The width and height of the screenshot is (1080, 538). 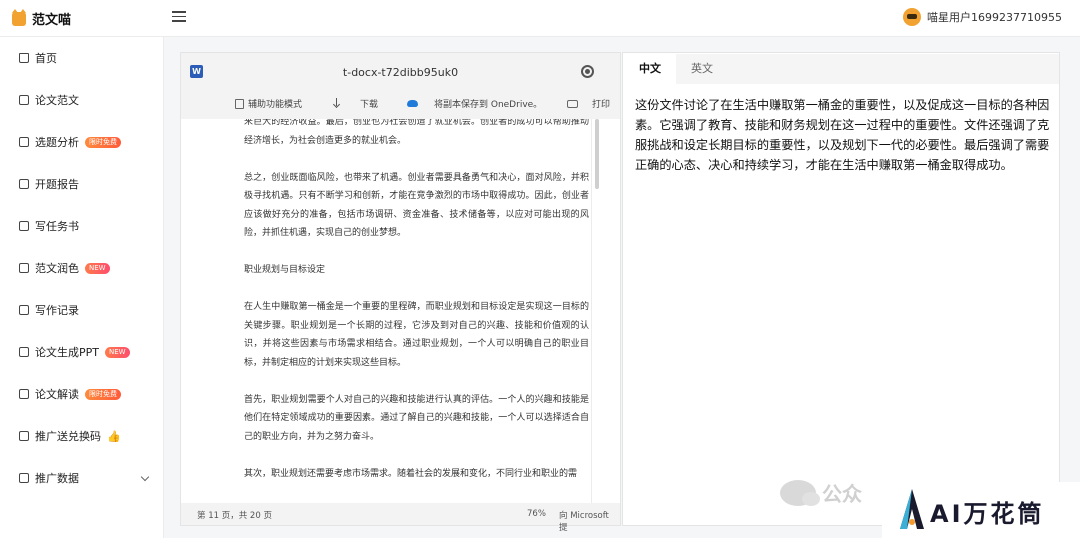 I want to click on sidebar-item-referral: 推广送兑换码 👍, so click(x=70, y=436).